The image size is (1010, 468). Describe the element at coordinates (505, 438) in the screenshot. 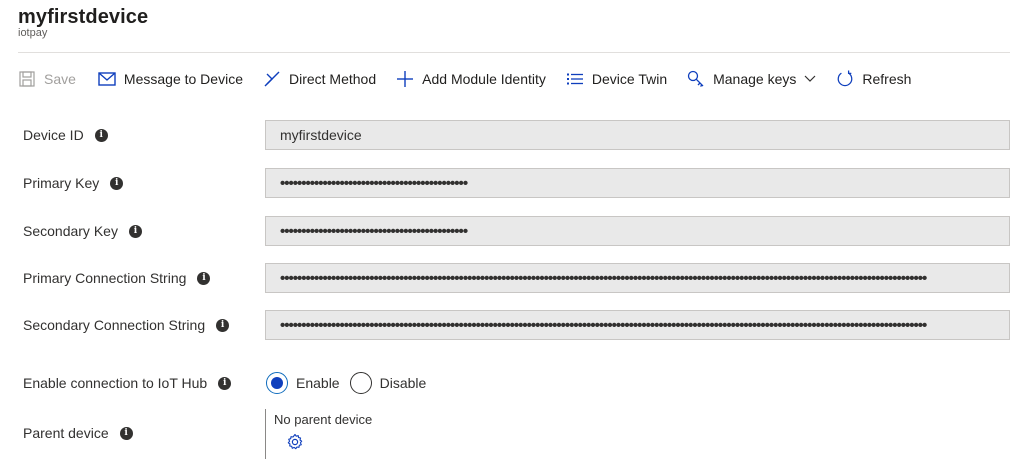

I see `parent-device-row: Parent device i No parent device` at that location.